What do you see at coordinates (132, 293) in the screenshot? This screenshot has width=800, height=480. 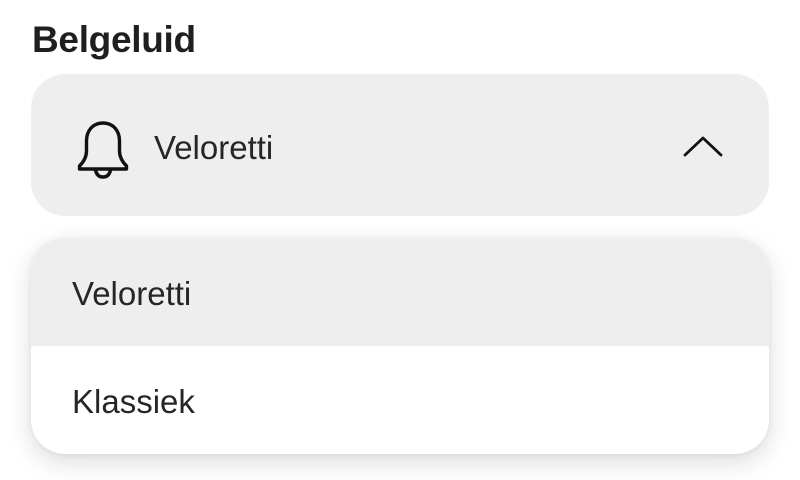 I see `option-label: Veloretti` at bounding box center [132, 293].